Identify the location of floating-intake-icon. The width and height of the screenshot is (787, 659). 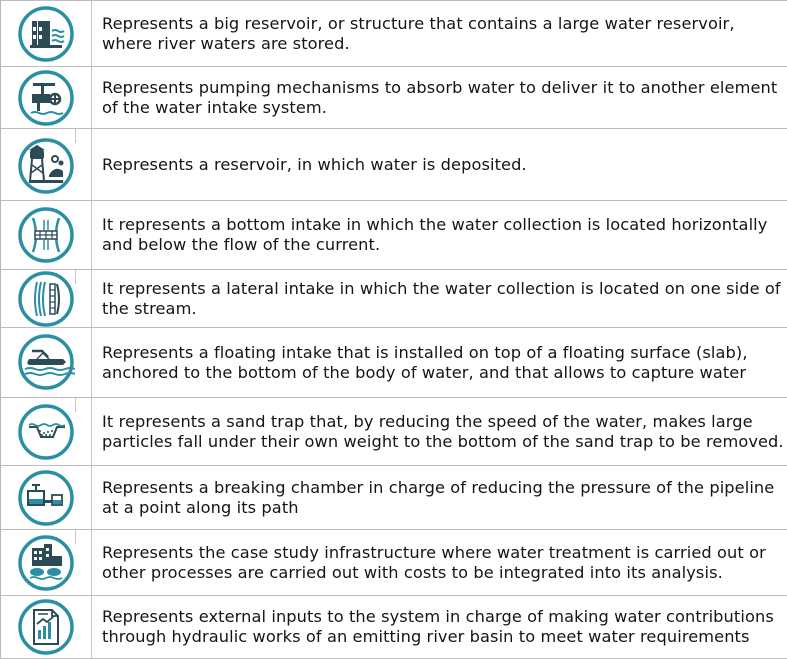
(46, 362).